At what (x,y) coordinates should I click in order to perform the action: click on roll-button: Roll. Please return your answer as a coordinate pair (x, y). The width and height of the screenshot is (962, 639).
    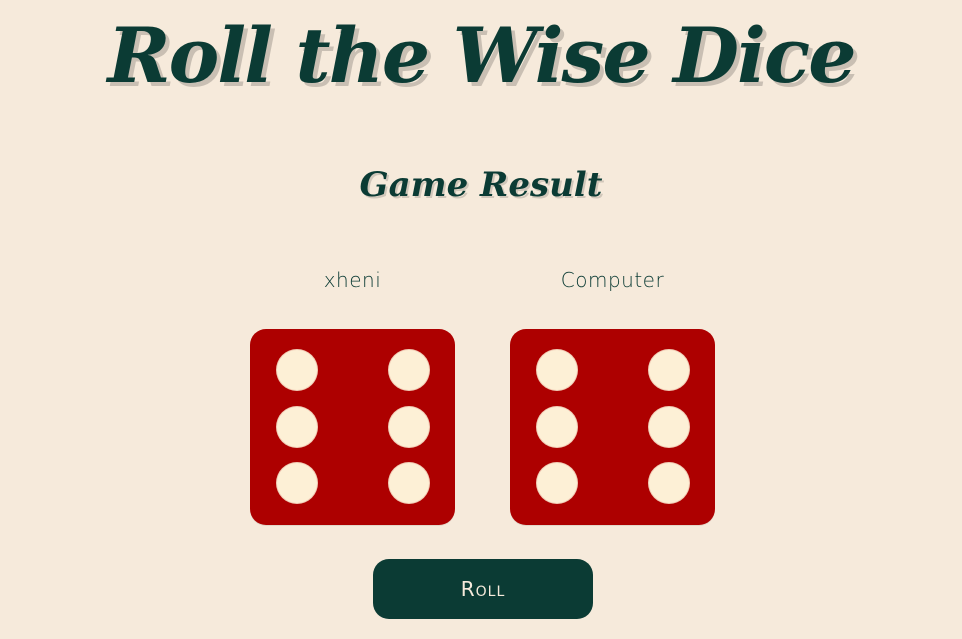
    Looking at the image, I should click on (483, 589).